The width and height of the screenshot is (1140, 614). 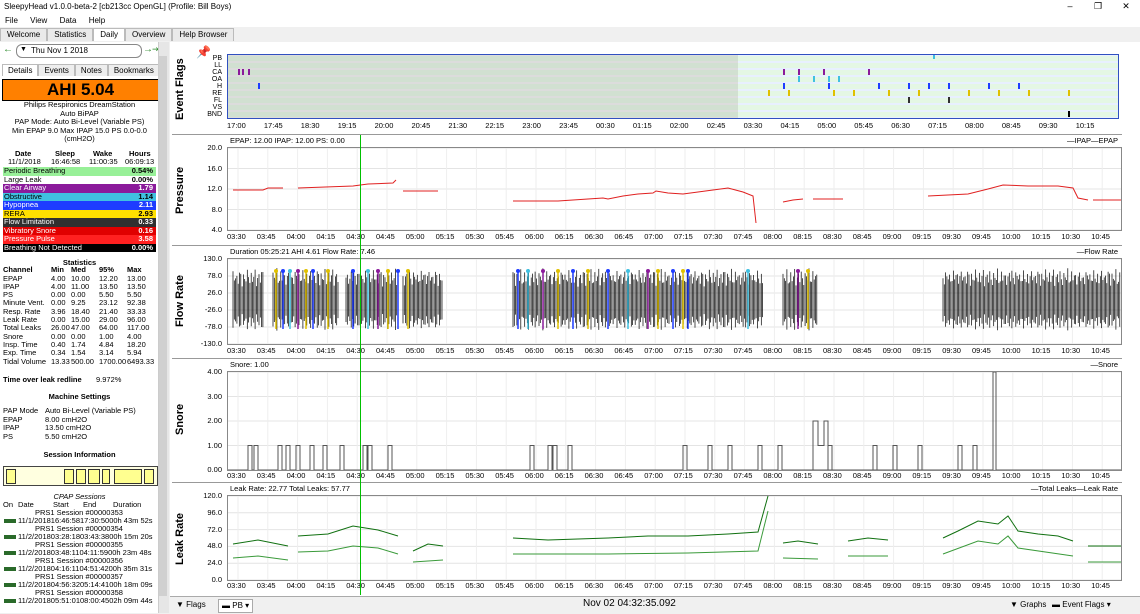 What do you see at coordinates (109, 34) in the screenshot?
I see `tab-daily: Daily` at bounding box center [109, 34].